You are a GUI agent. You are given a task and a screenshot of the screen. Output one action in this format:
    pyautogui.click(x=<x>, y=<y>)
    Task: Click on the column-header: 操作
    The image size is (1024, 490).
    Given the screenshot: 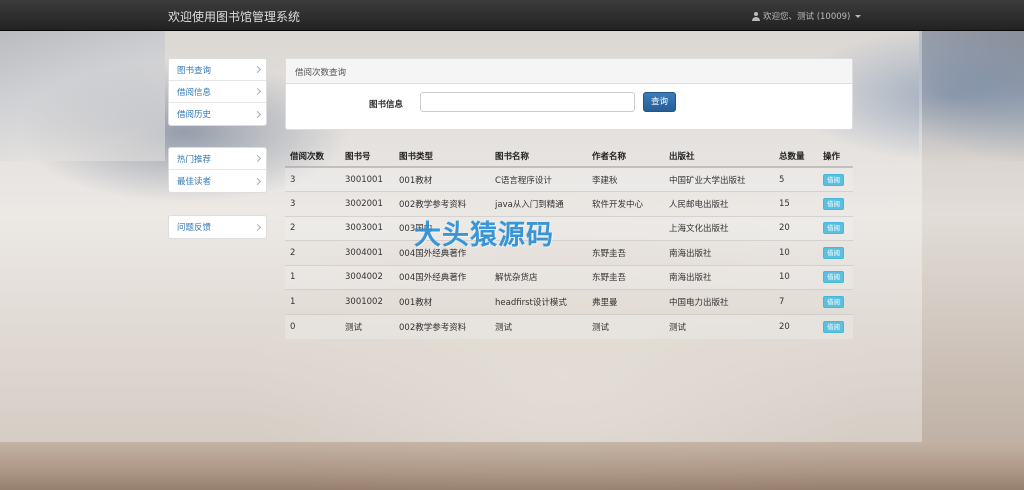 What is the action you would take?
    pyautogui.click(x=835, y=156)
    